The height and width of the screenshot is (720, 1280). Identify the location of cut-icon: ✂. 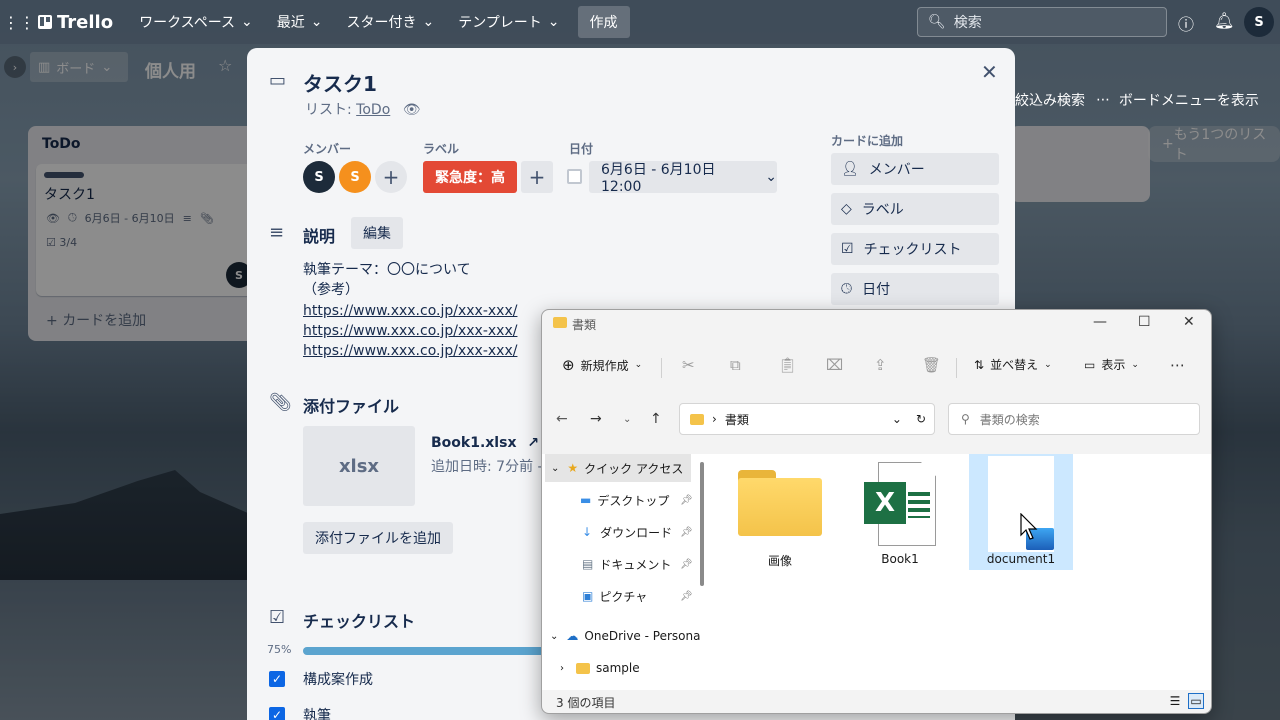
(688, 365).